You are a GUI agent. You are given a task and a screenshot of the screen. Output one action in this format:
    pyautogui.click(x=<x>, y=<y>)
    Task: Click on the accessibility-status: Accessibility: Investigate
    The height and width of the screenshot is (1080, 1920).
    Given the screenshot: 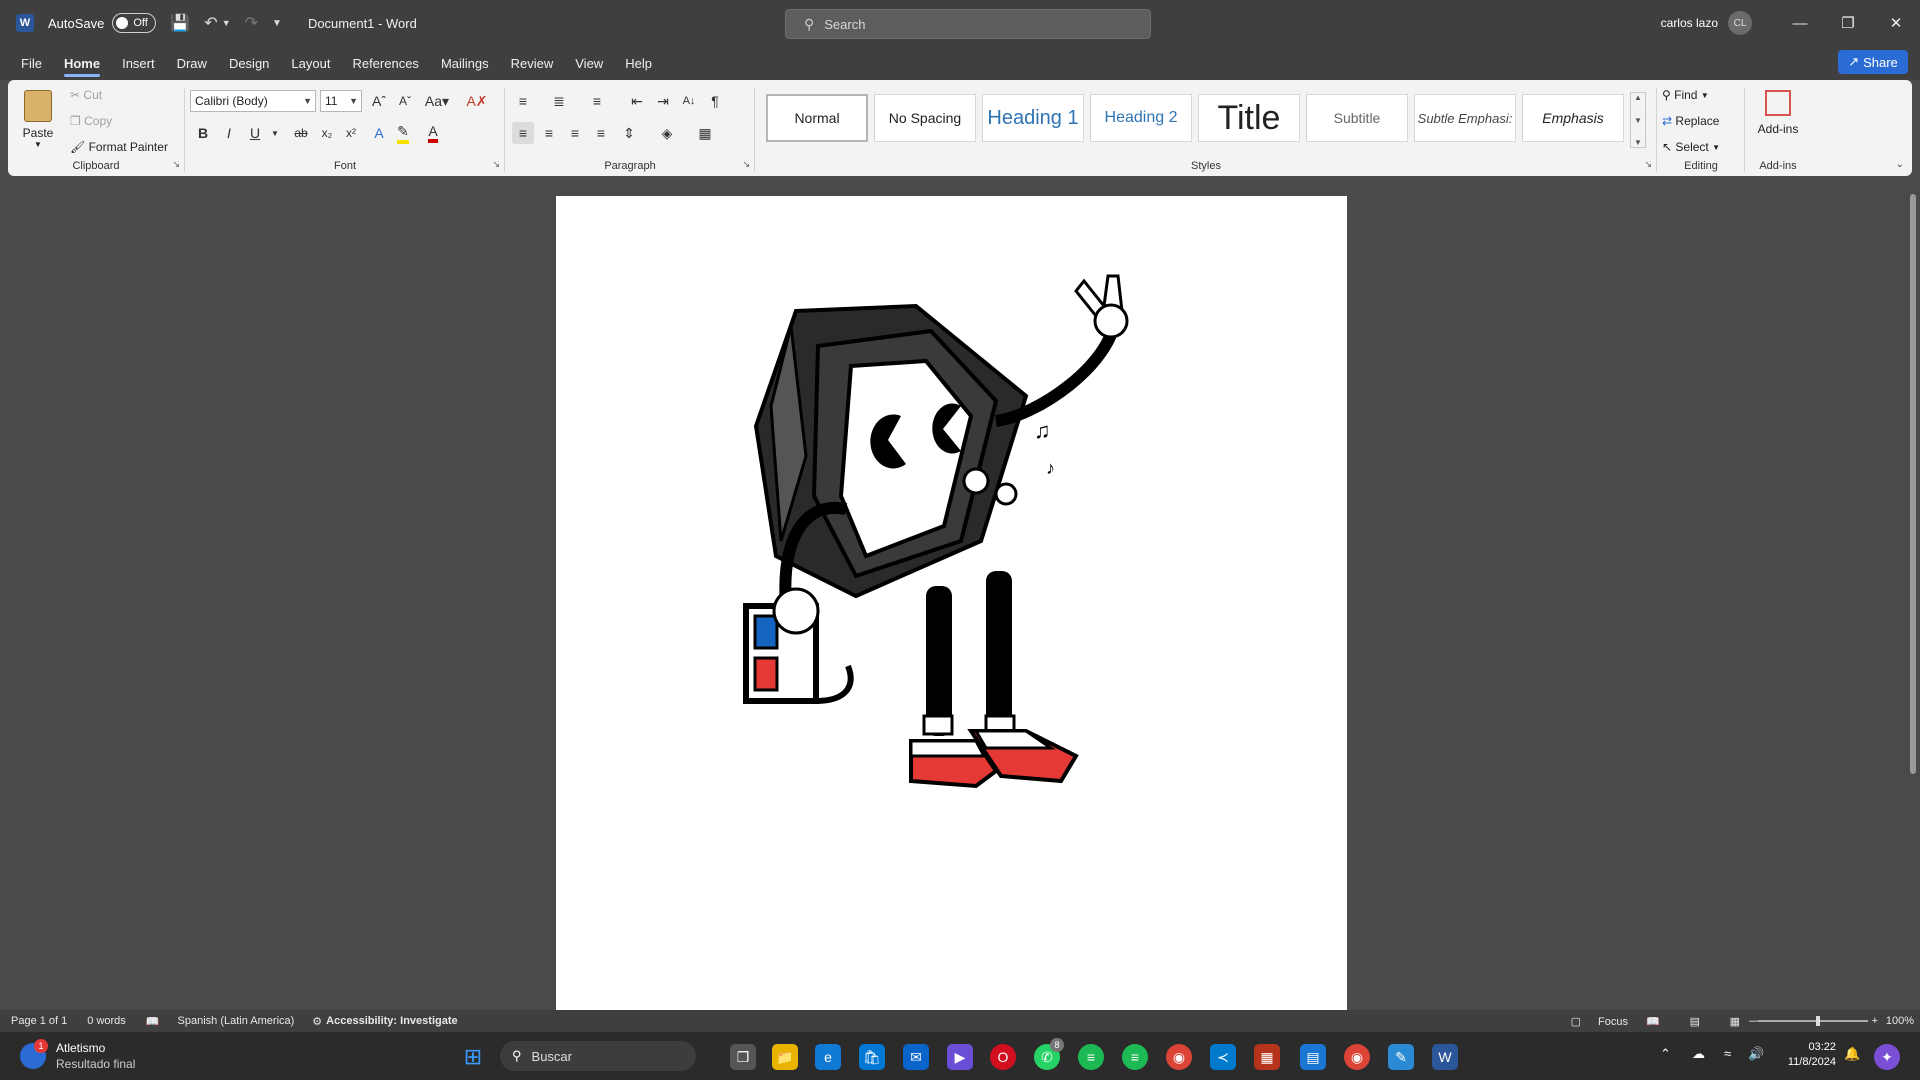 What is the action you would take?
    pyautogui.click(x=391, y=1021)
    